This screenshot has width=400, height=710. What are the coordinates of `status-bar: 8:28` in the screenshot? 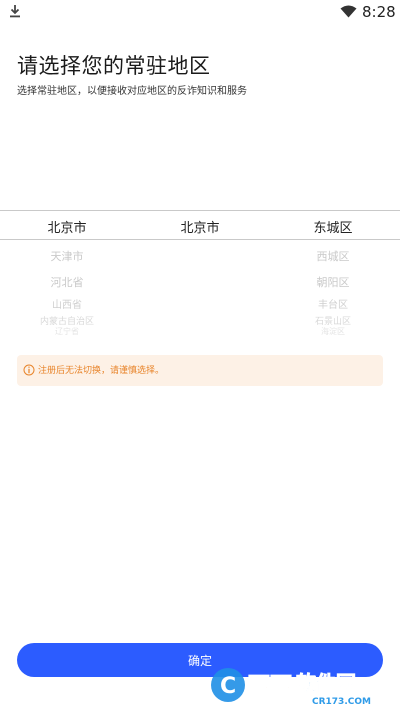 It's located at (200, 13).